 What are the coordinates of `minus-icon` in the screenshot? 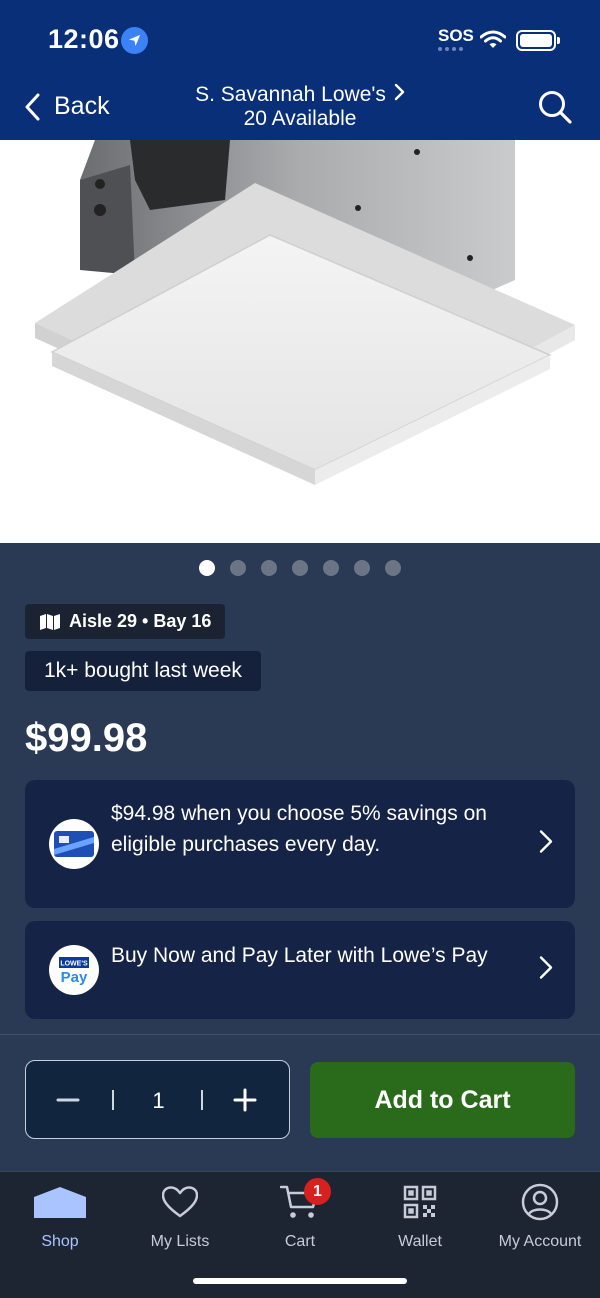 It's located at (68, 1100).